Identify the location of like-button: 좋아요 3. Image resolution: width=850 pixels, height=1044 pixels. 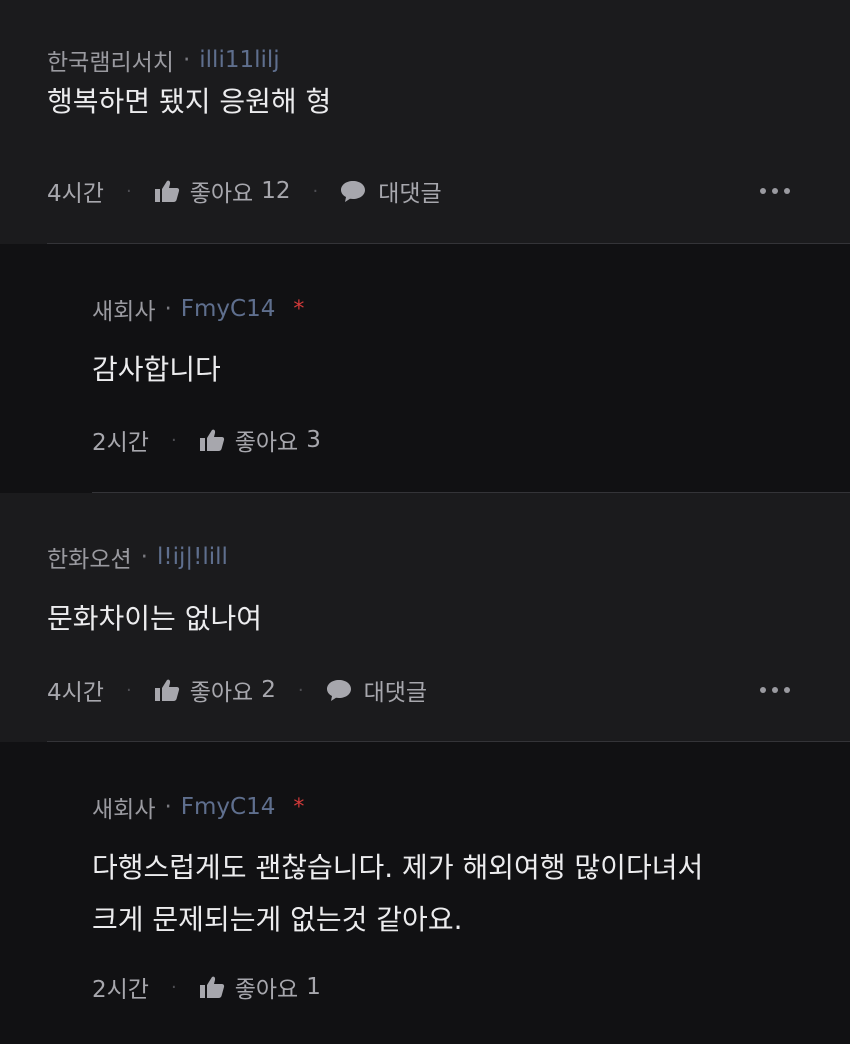
(260, 440).